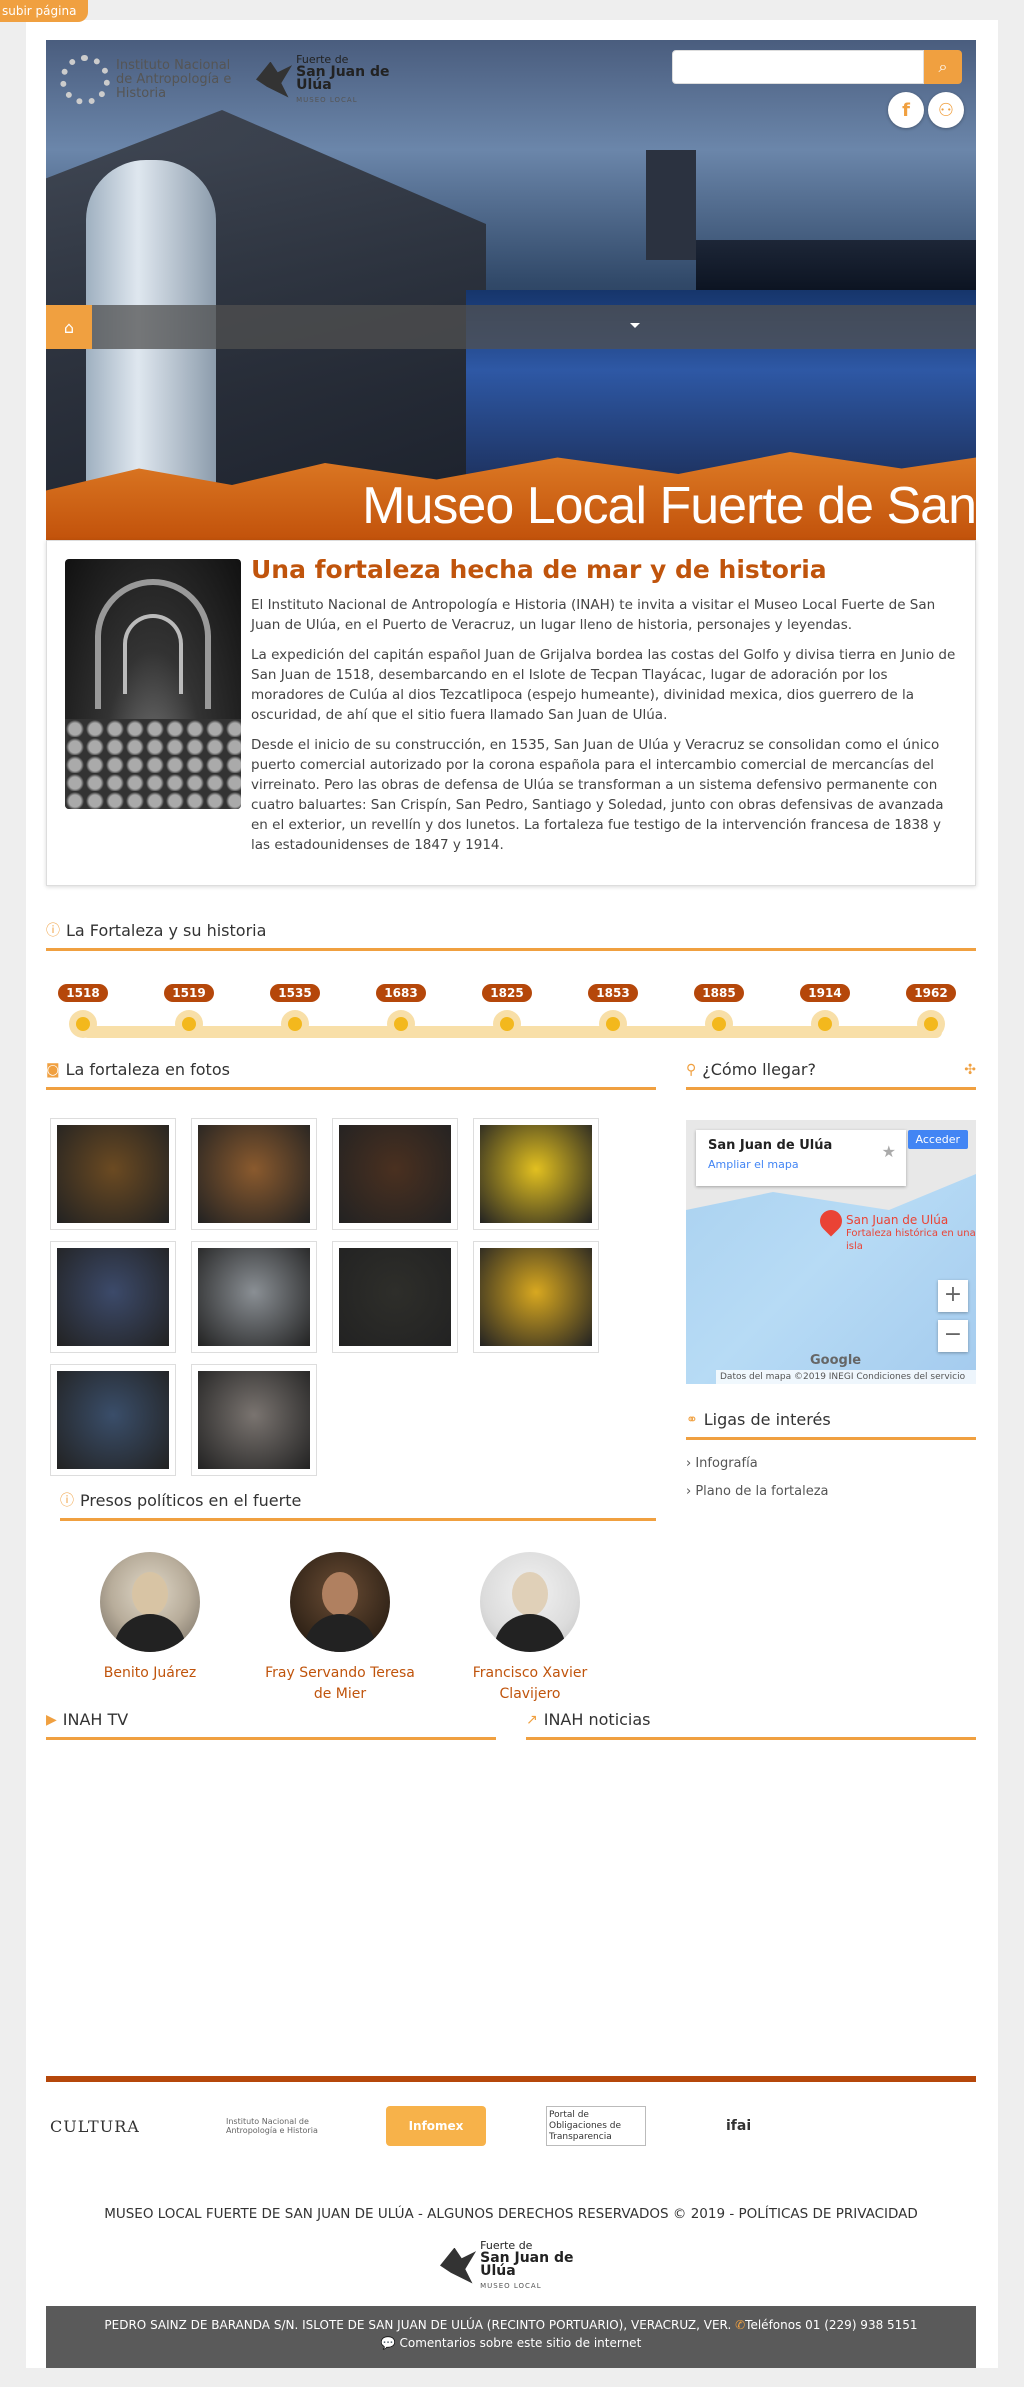 The image size is (1024, 2387). What do you see at coordinates (274, 79) in the screenshot?
I see `bird-icon` at bounding box center [274, 79].